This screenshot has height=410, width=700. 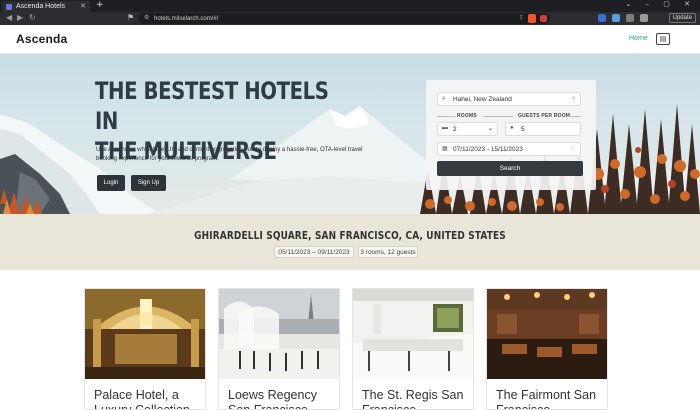 I want to click on login-button: Login, so click(x=111, y=183).